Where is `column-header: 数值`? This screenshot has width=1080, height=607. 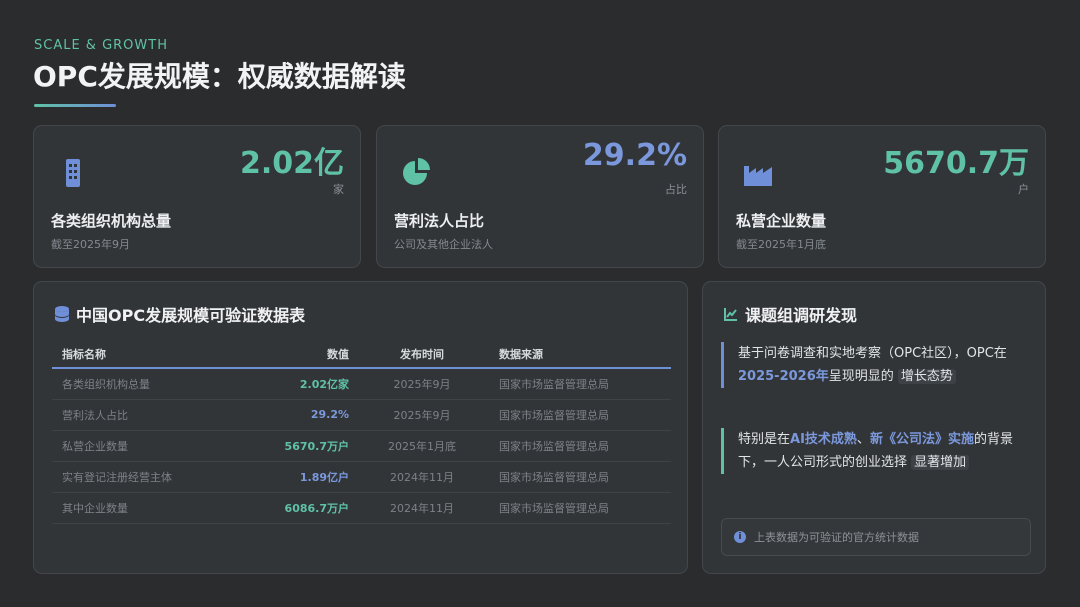 column-header: 数值 is located at coordinates (312, 354).